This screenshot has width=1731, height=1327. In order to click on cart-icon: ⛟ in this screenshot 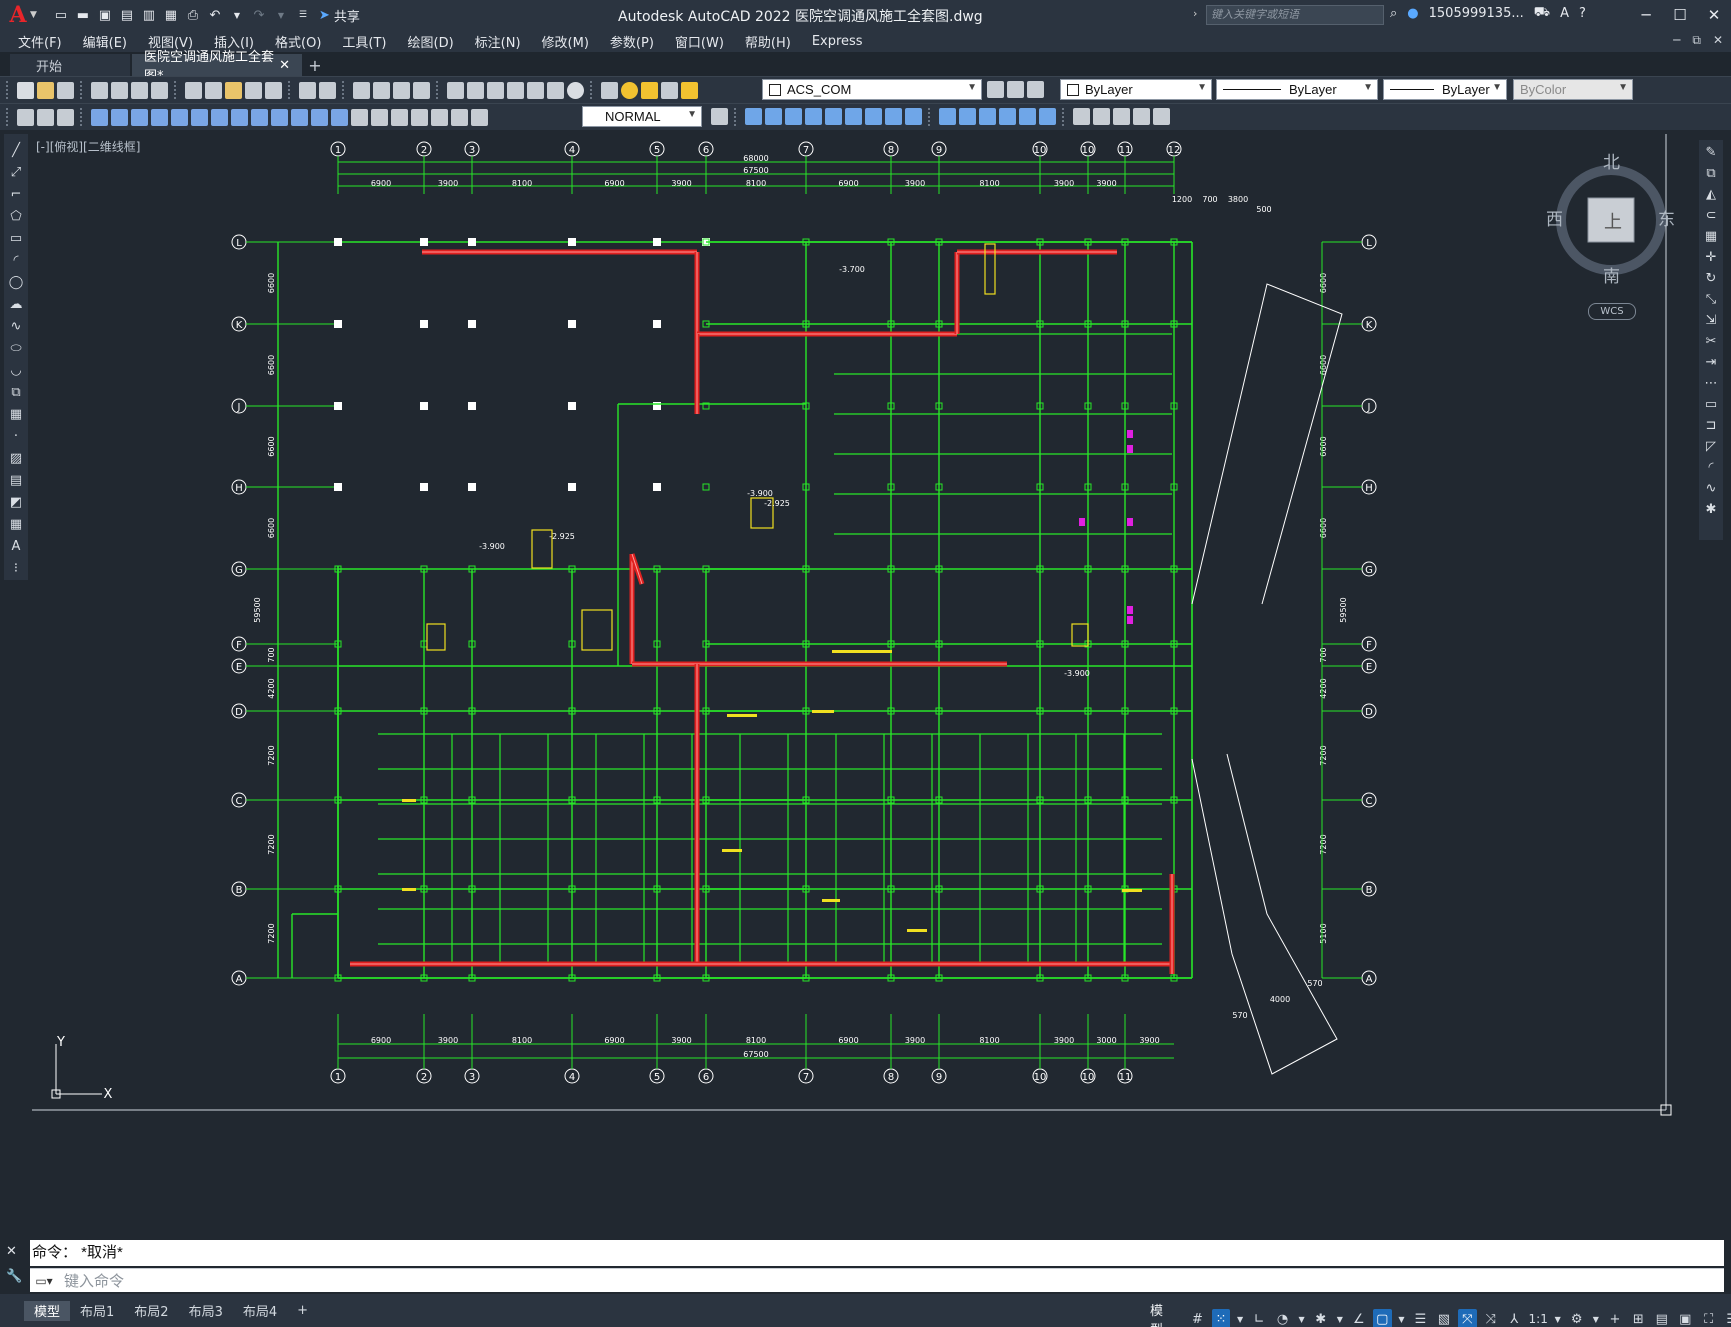, I will do `click(1542, 13)`.